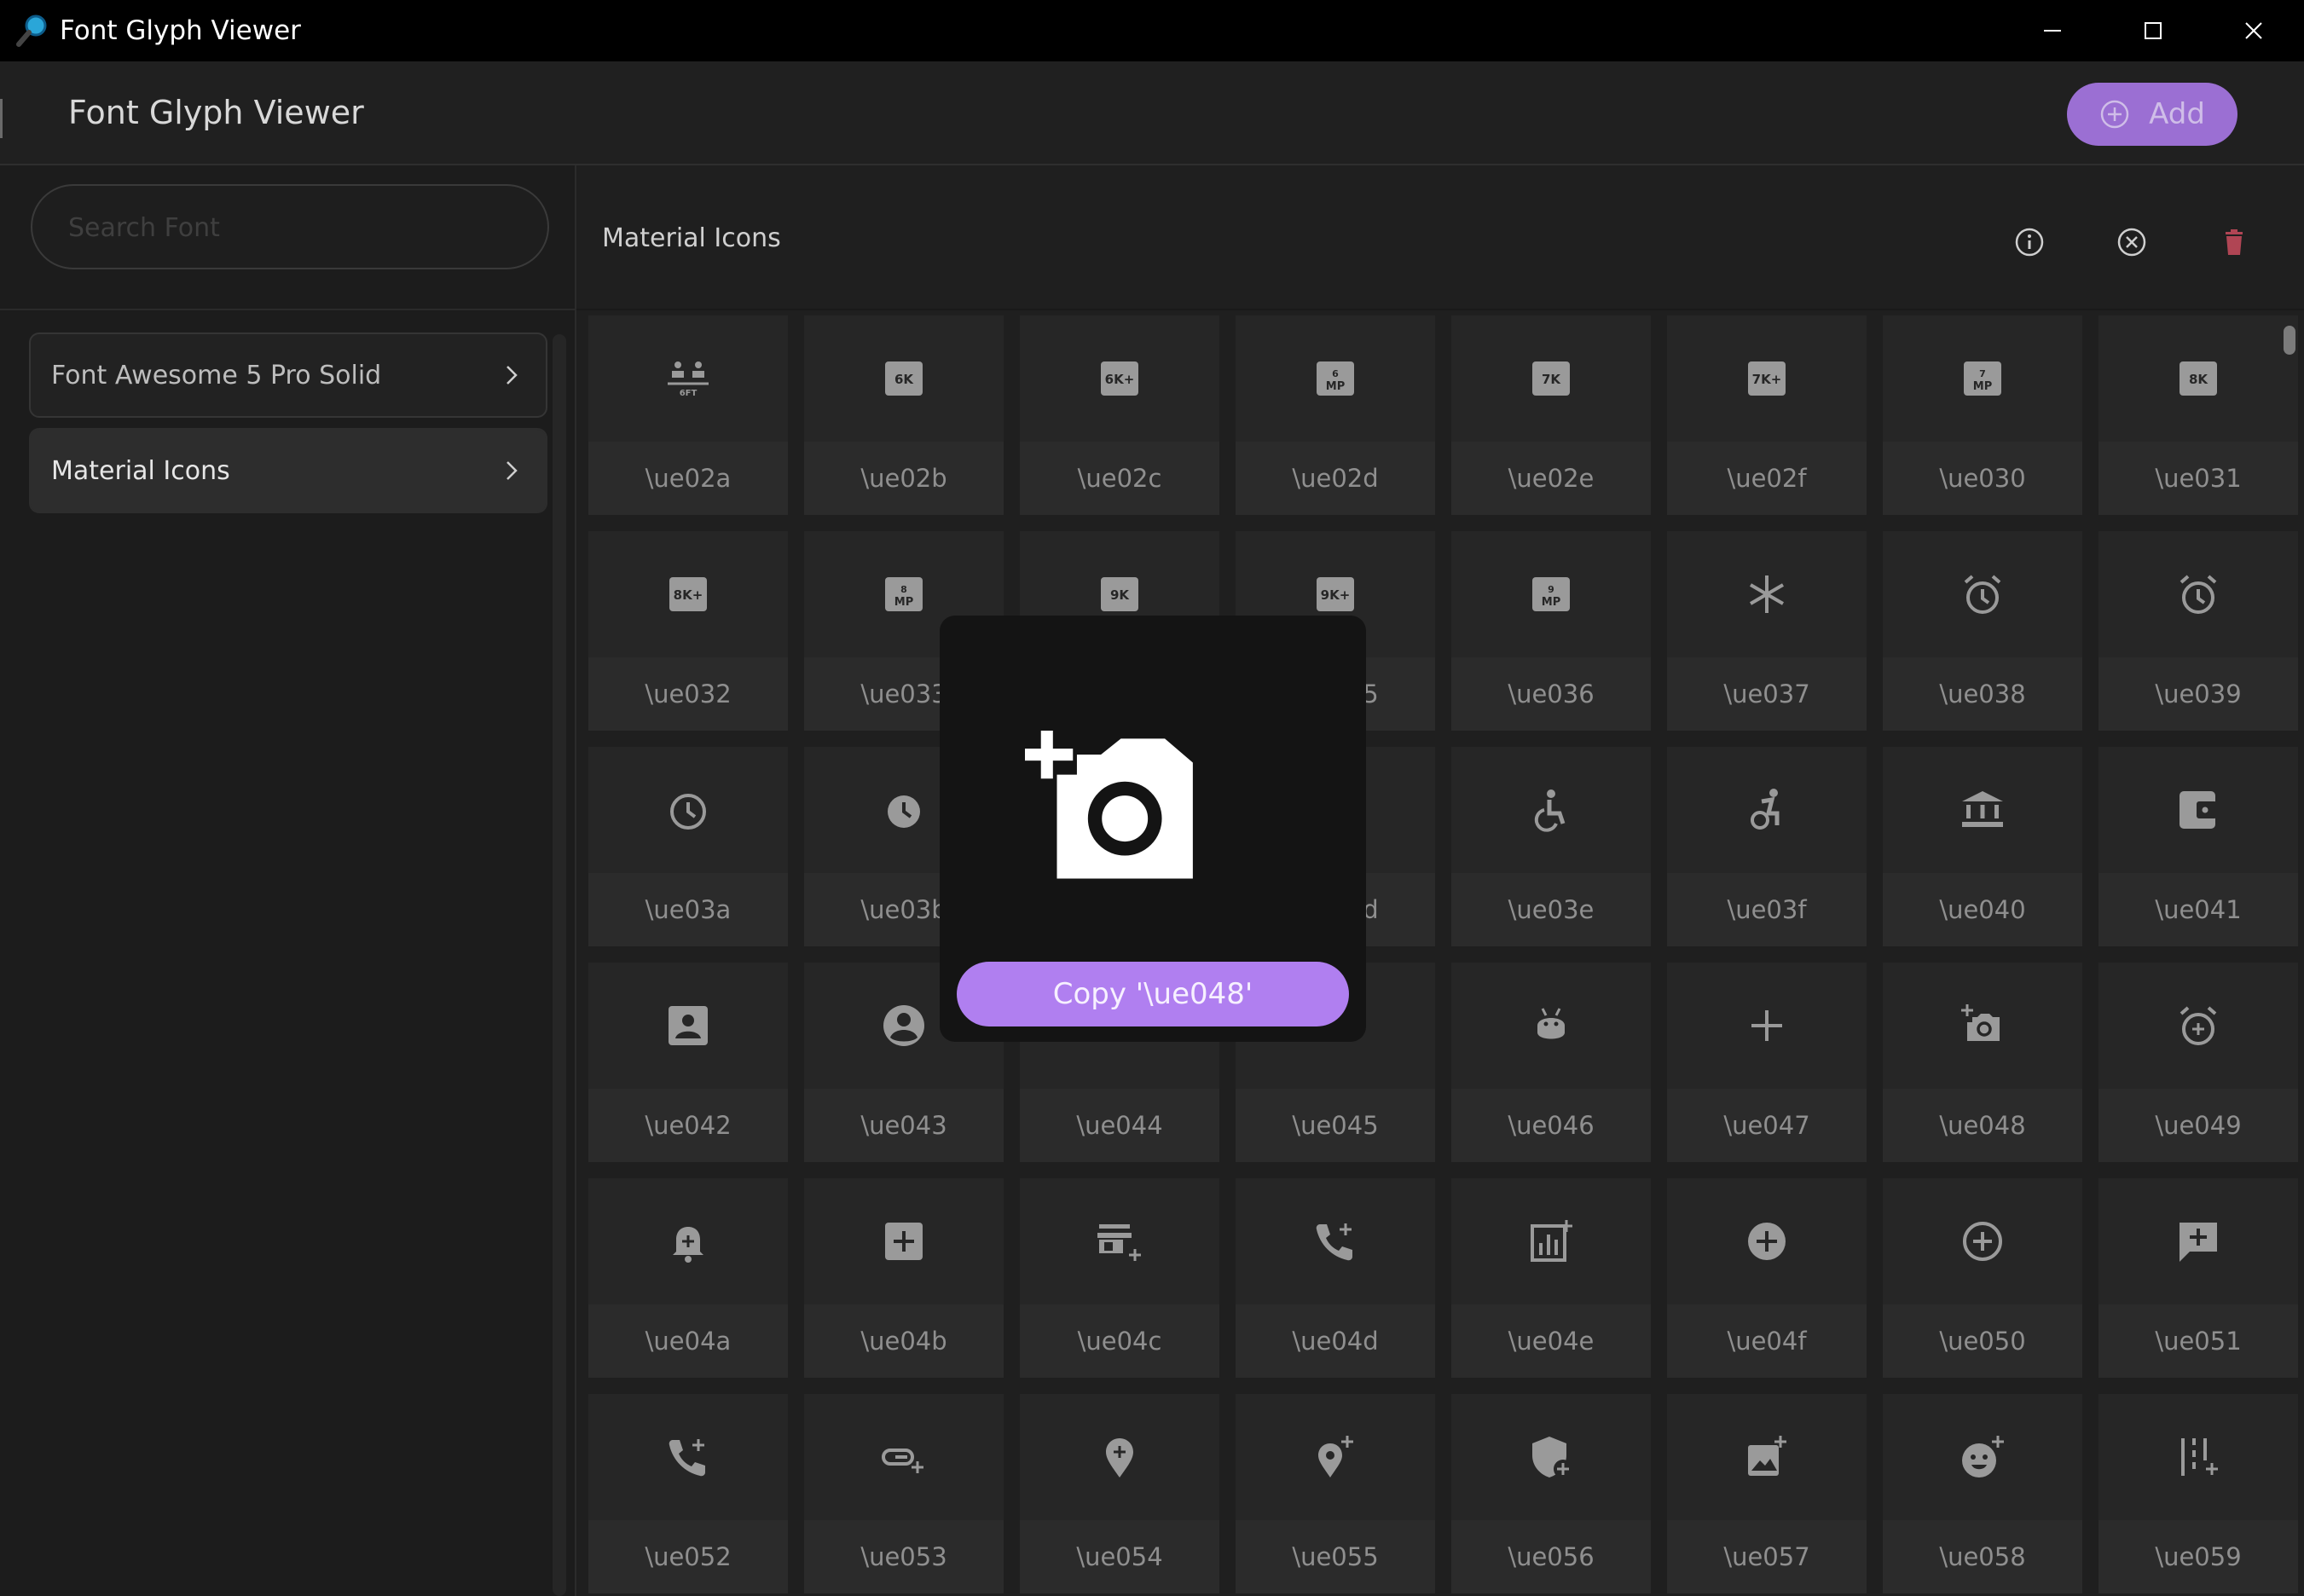 The height and width of the screenshot is (1596, 2304). Describe the element at coordinates (688, 1341) in the screenshot. I see `glyph-code: \ue04a` at that location.